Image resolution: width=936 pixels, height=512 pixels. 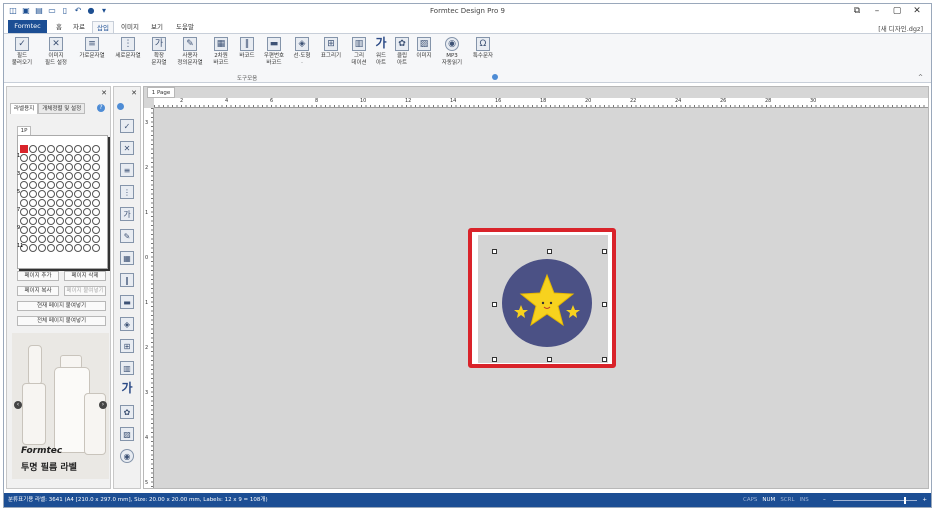 I want to click on mp3-icon: ◉, so click(x=127, y=456).